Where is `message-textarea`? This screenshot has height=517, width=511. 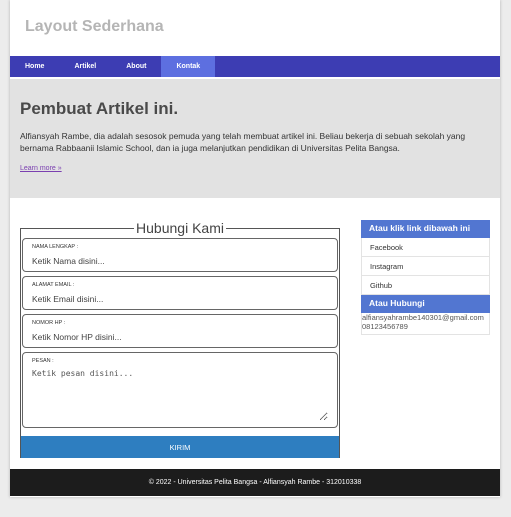 message-textarea is located at coordinates (180, 395).